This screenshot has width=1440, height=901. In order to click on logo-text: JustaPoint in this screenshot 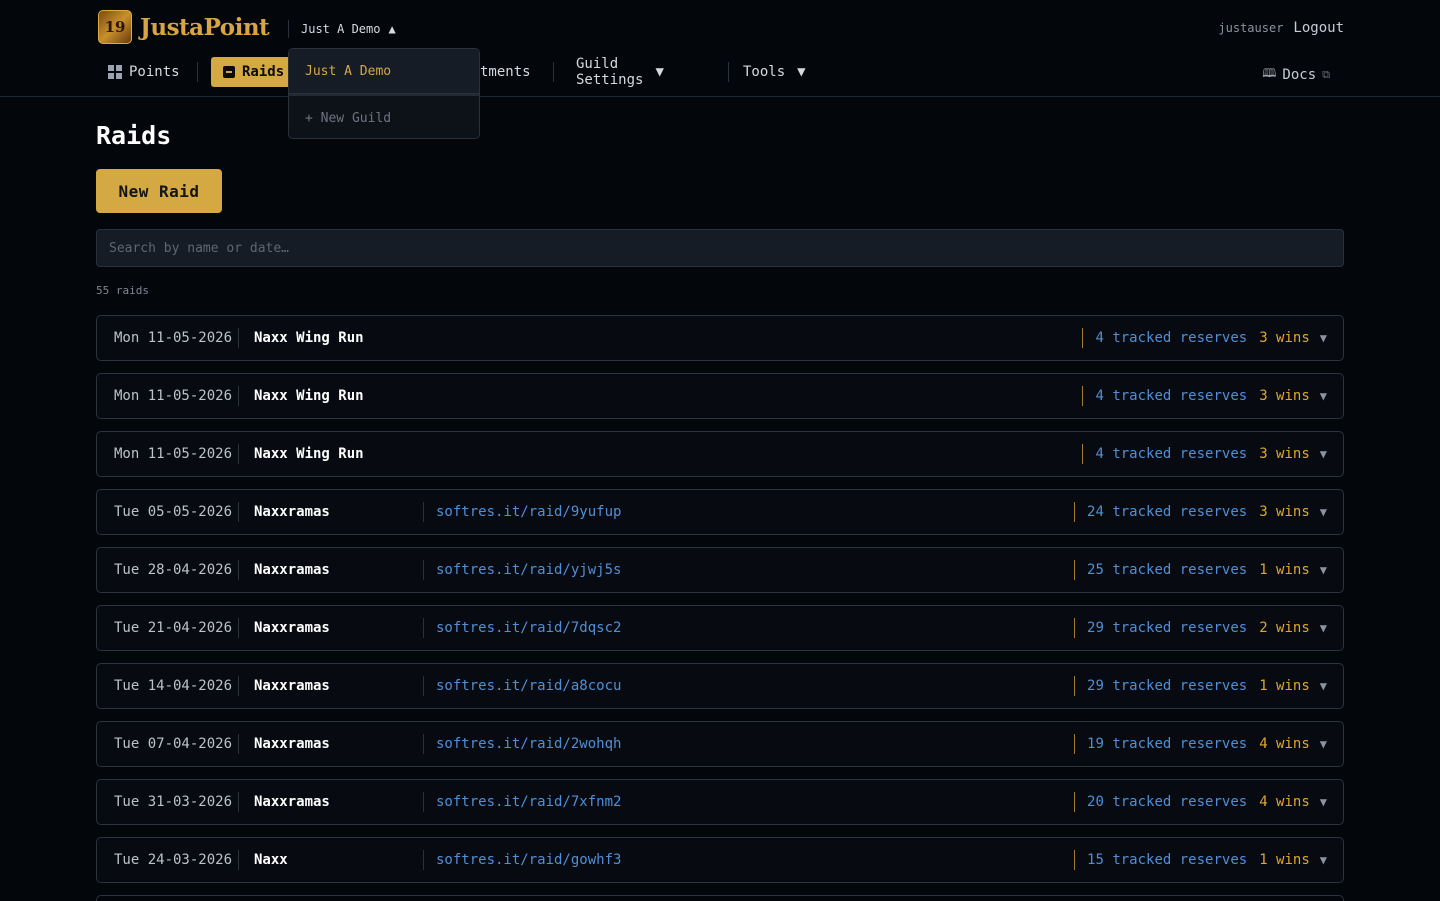, I will do `click(205, 27)`.